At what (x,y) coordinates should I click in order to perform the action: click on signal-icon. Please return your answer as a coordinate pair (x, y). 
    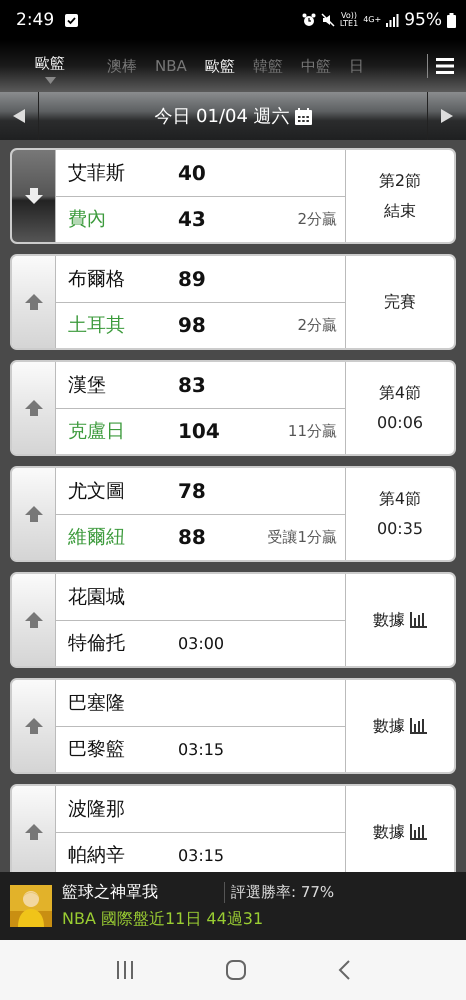
    Looking at the image, I should click on (393, 20).